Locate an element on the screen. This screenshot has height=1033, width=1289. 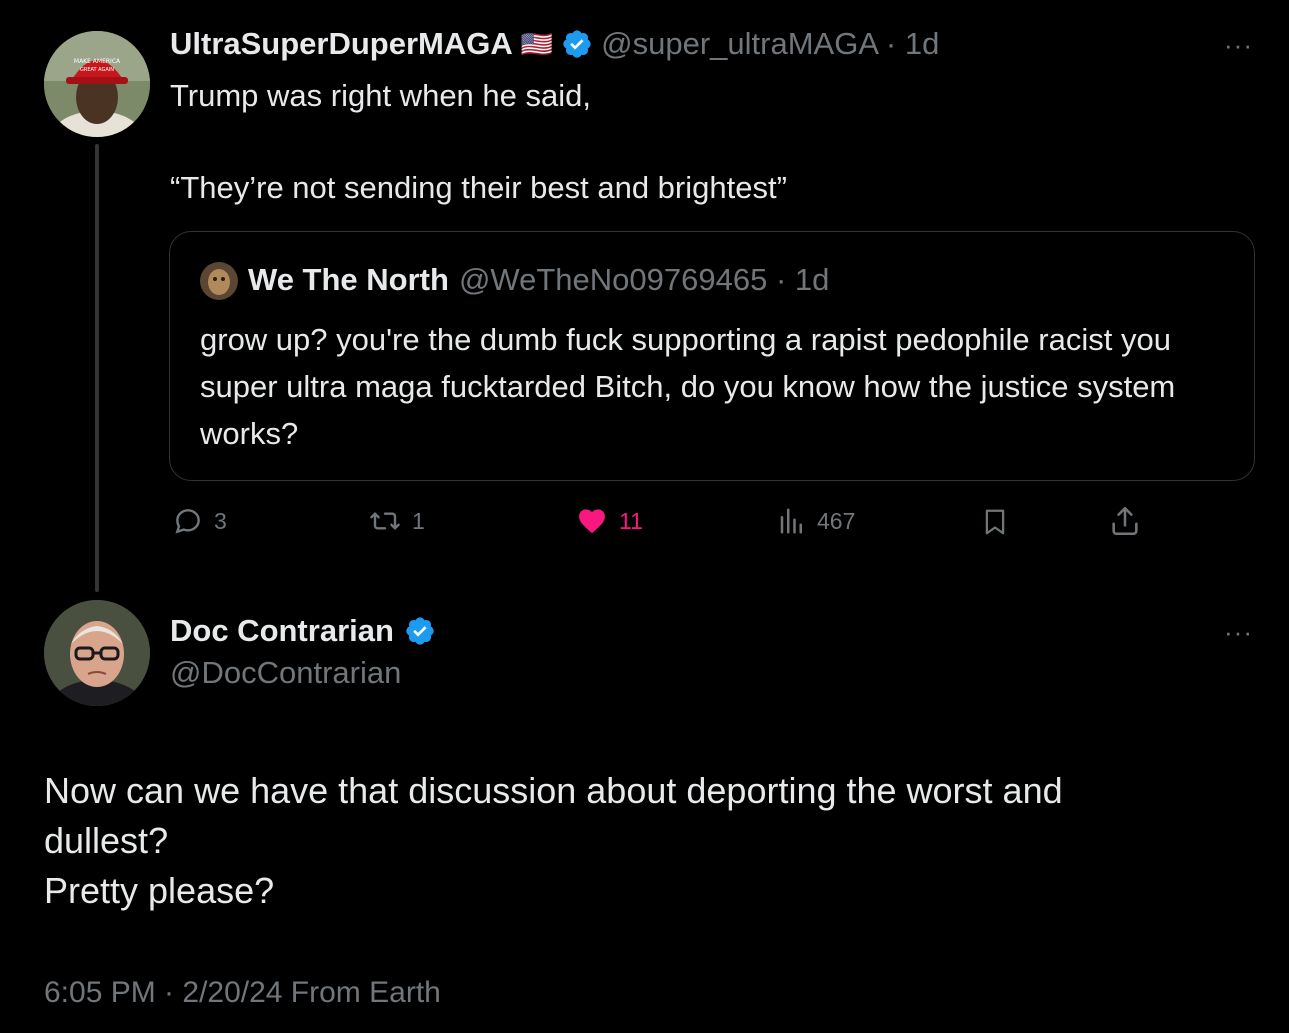
quote-avatar-image is located at coordinates (219, 281).